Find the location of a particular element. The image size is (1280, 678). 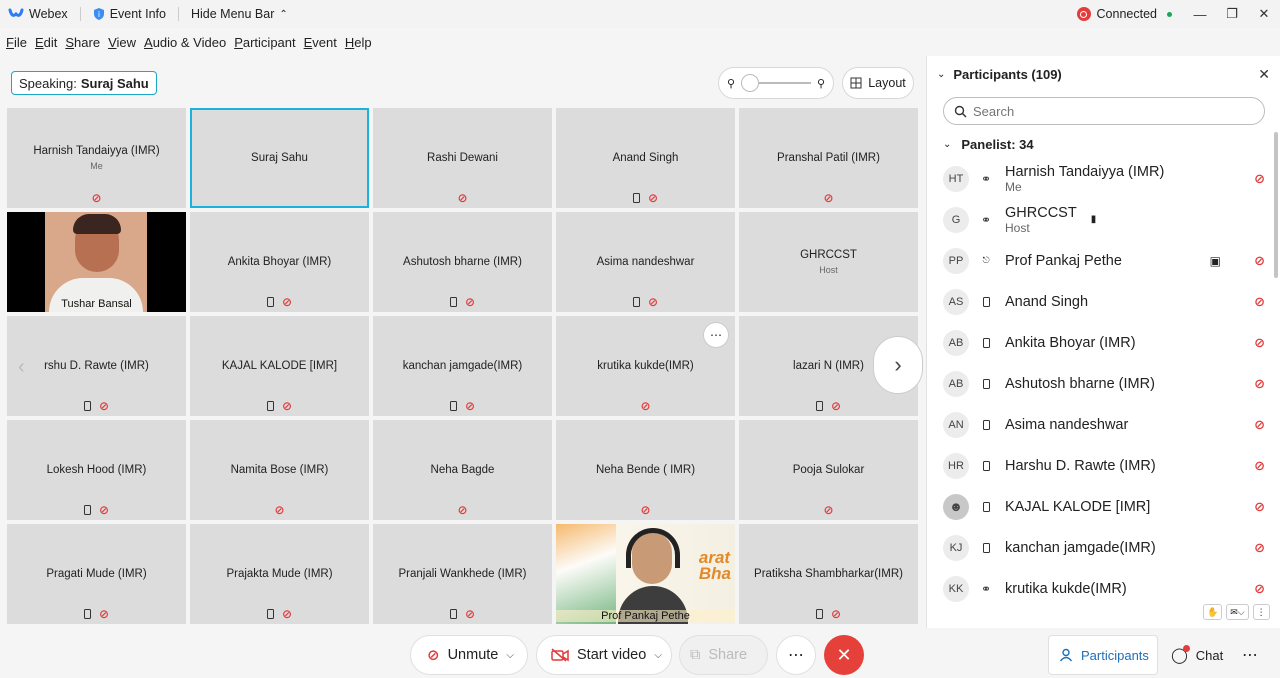

menu-event: Event is located at coordinates (320, 42).